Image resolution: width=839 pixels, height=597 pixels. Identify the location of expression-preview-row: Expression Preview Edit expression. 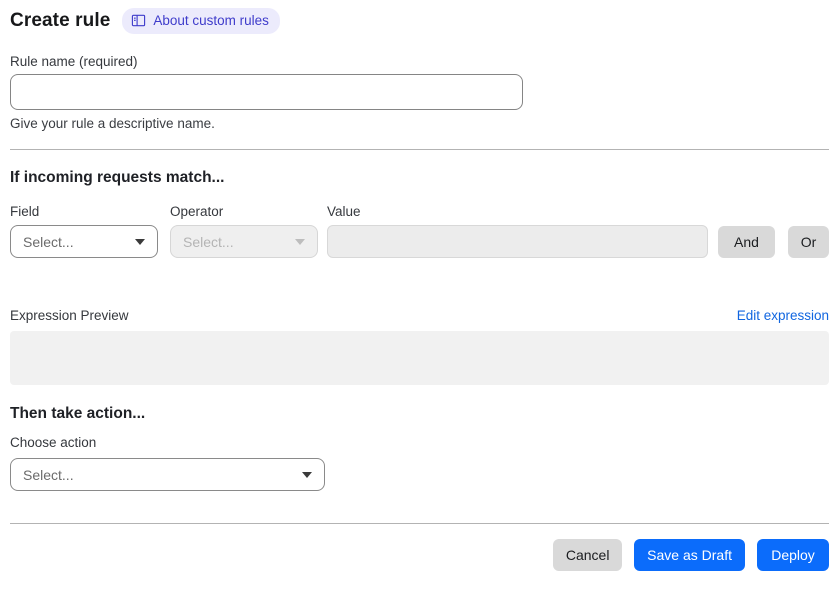
(419, 315).